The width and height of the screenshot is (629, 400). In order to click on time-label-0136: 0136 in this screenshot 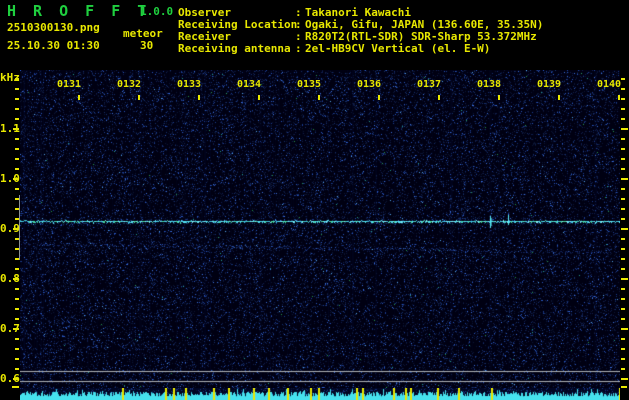, I will do `click(369, 84)`.